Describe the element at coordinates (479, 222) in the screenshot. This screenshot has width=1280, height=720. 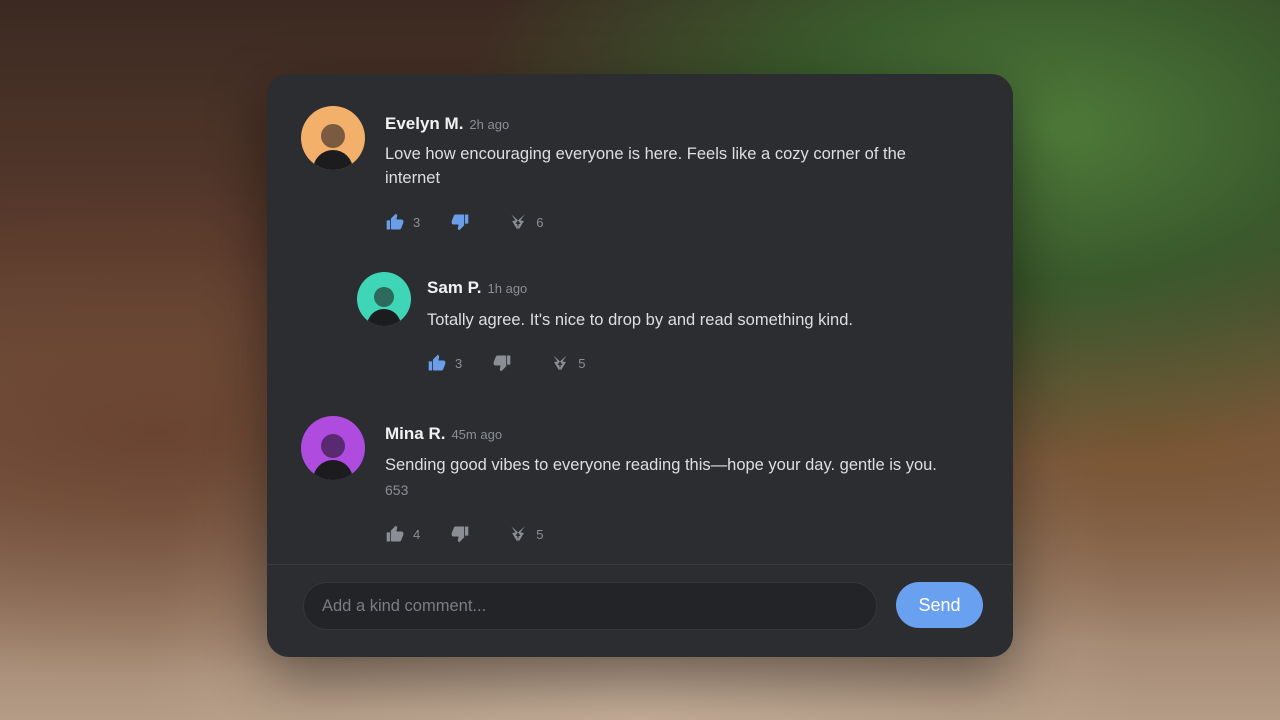
I see `comment-actions: 3 6` at that location.